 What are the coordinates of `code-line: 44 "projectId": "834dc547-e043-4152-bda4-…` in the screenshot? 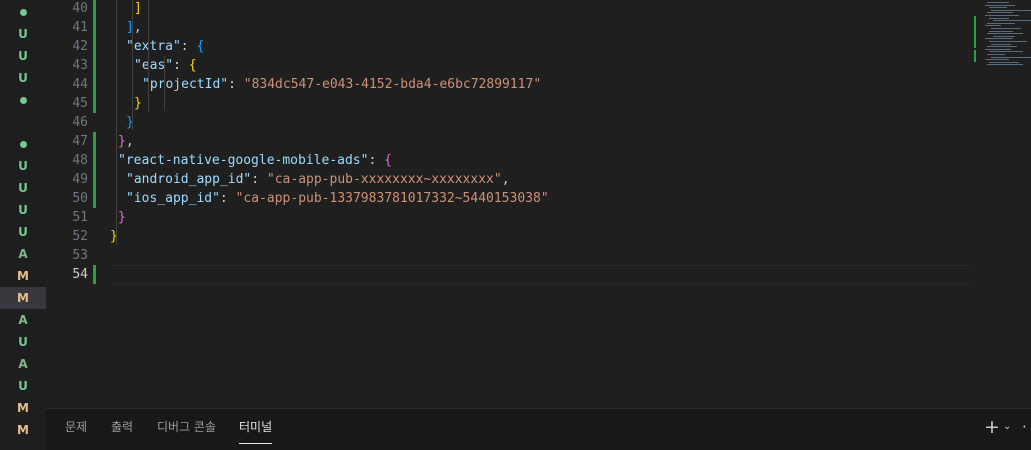 It's located at (511, 84).